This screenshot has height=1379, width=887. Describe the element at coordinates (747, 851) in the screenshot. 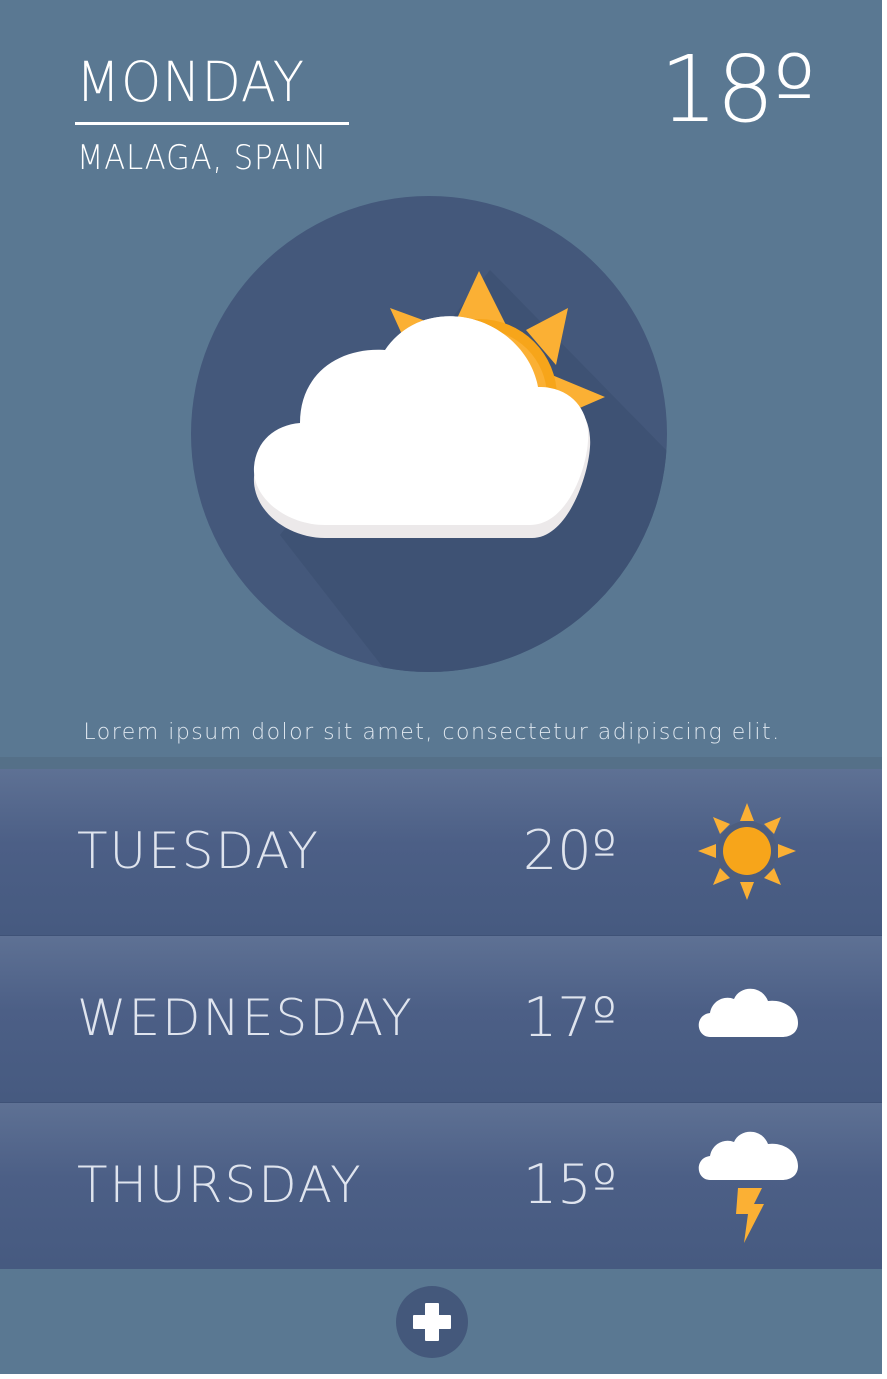

I see `sun-icon` at that location.